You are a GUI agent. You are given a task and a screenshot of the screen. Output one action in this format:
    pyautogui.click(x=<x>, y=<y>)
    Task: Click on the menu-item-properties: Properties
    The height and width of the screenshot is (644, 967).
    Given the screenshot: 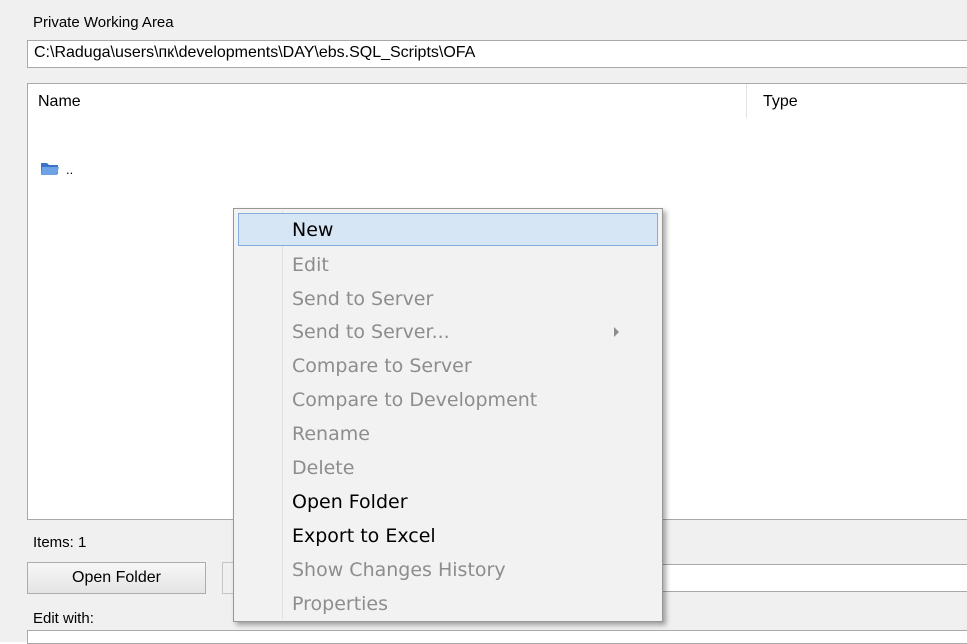 What is the action you would take?
    pyautogui.click(x=340, y=604)
    